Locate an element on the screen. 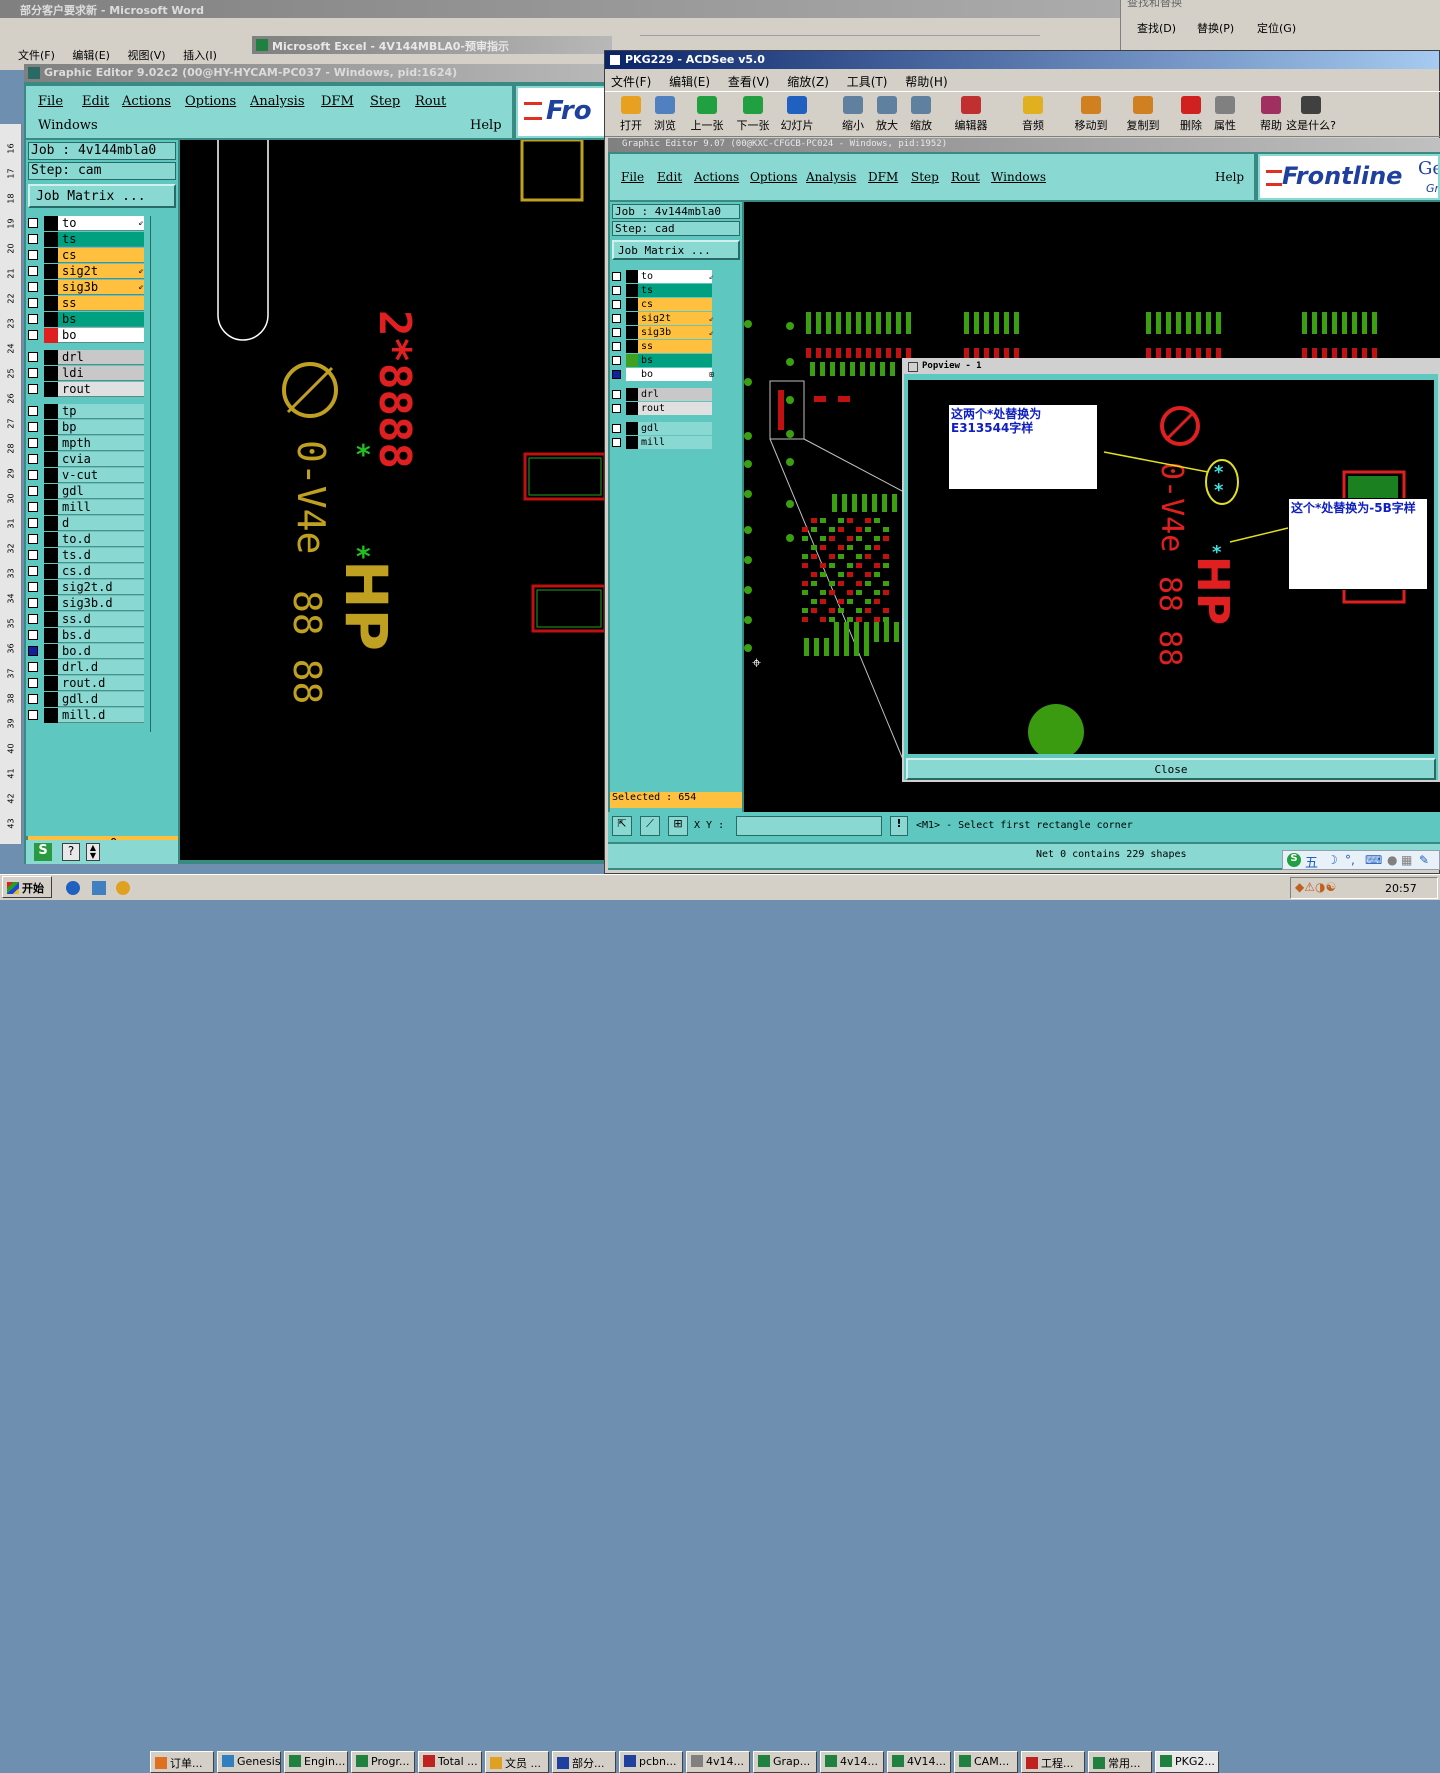  toolbar-button: 缩放 is located at coordinates (921, 114).